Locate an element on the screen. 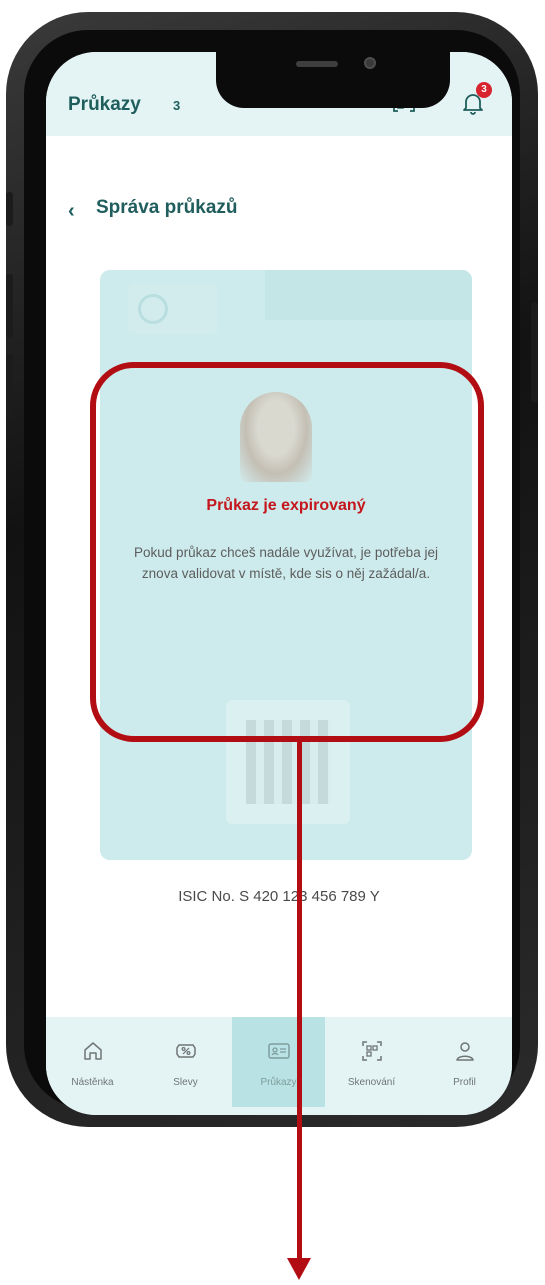  isic-number: ISIC No. S 420 123 456 789 Y is located at coordinates (279, 896).